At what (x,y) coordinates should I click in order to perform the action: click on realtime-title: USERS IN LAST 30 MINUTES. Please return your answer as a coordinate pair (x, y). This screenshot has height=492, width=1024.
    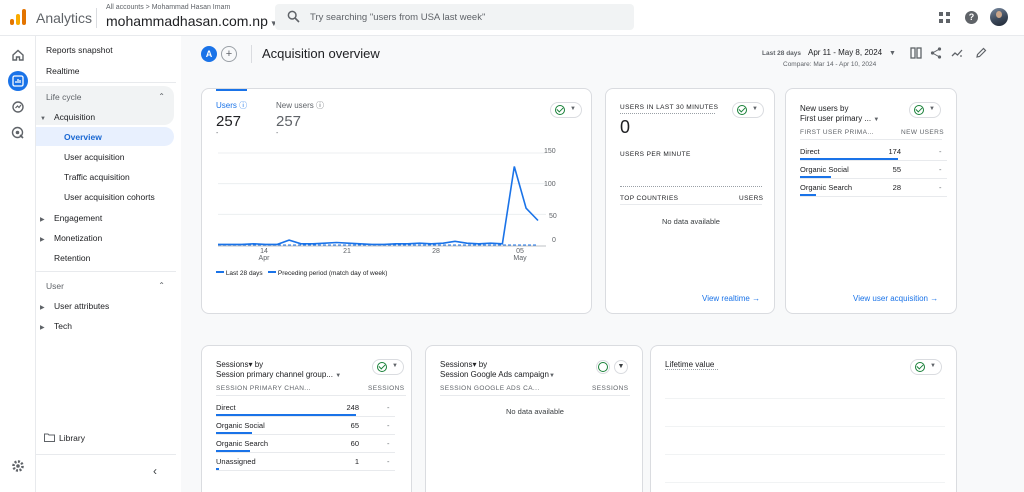
    Looking at the image, I should click on (669, 107).